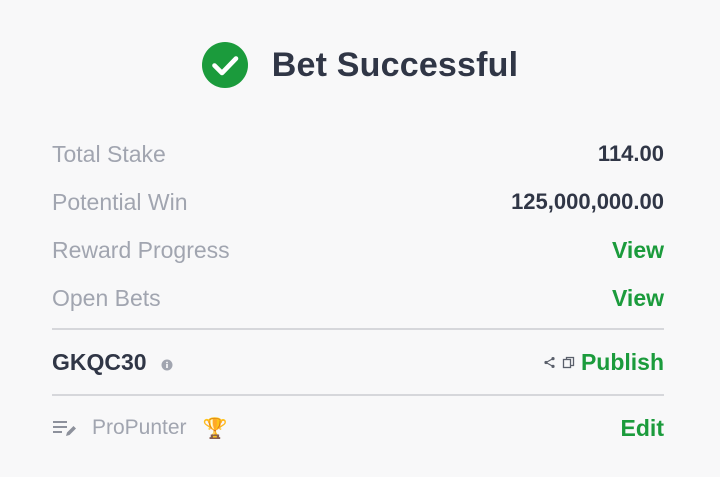 The height and width of the screenshot is (477, 720). Describe the element at coordinates (358, 202) in the screenshot. I see `potential-win-row: Potential Win 125,000,000.00` at that location.